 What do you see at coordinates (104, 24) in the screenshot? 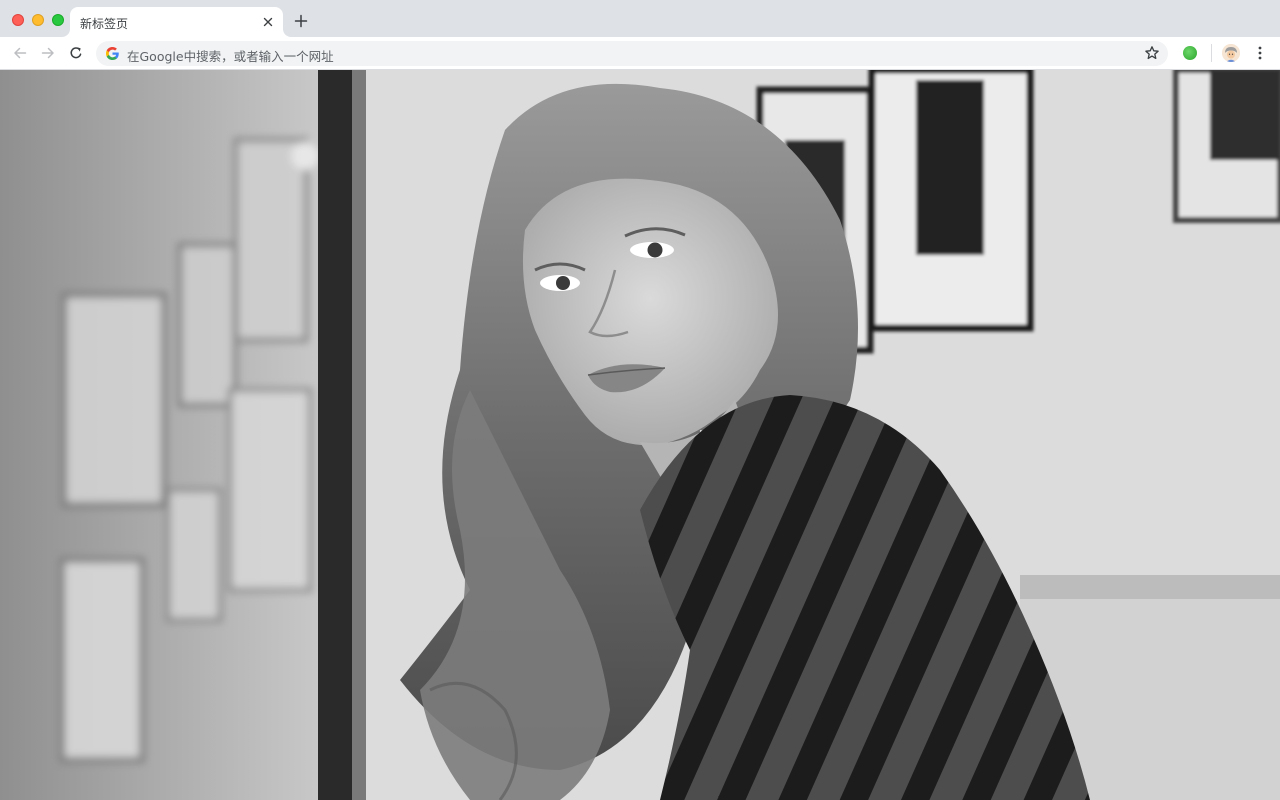
I see `tab-title: 新标签页` at bounding box center [104, 24].